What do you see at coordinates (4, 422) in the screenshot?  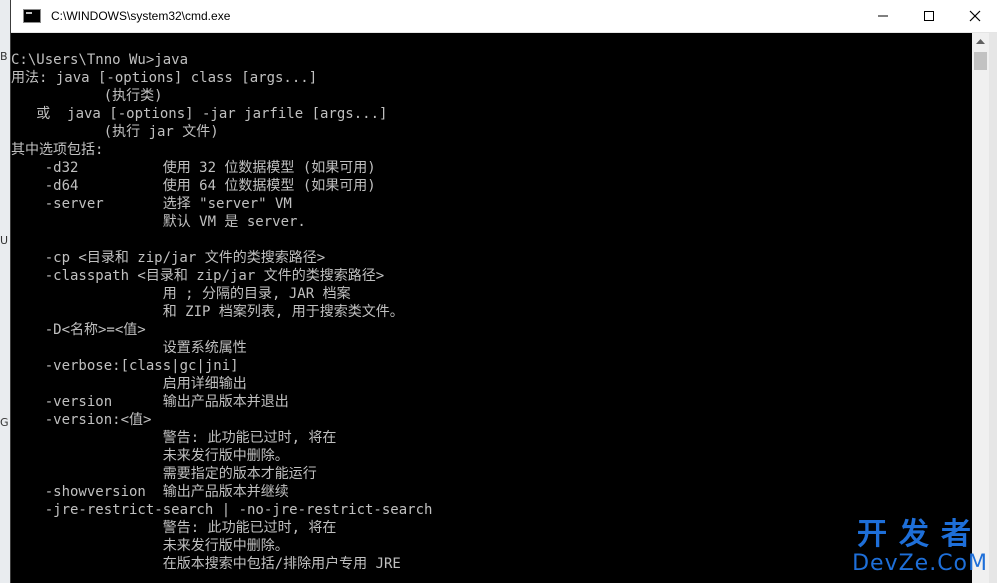 I see `background-fragment: G` at bounding box center [4, 422].